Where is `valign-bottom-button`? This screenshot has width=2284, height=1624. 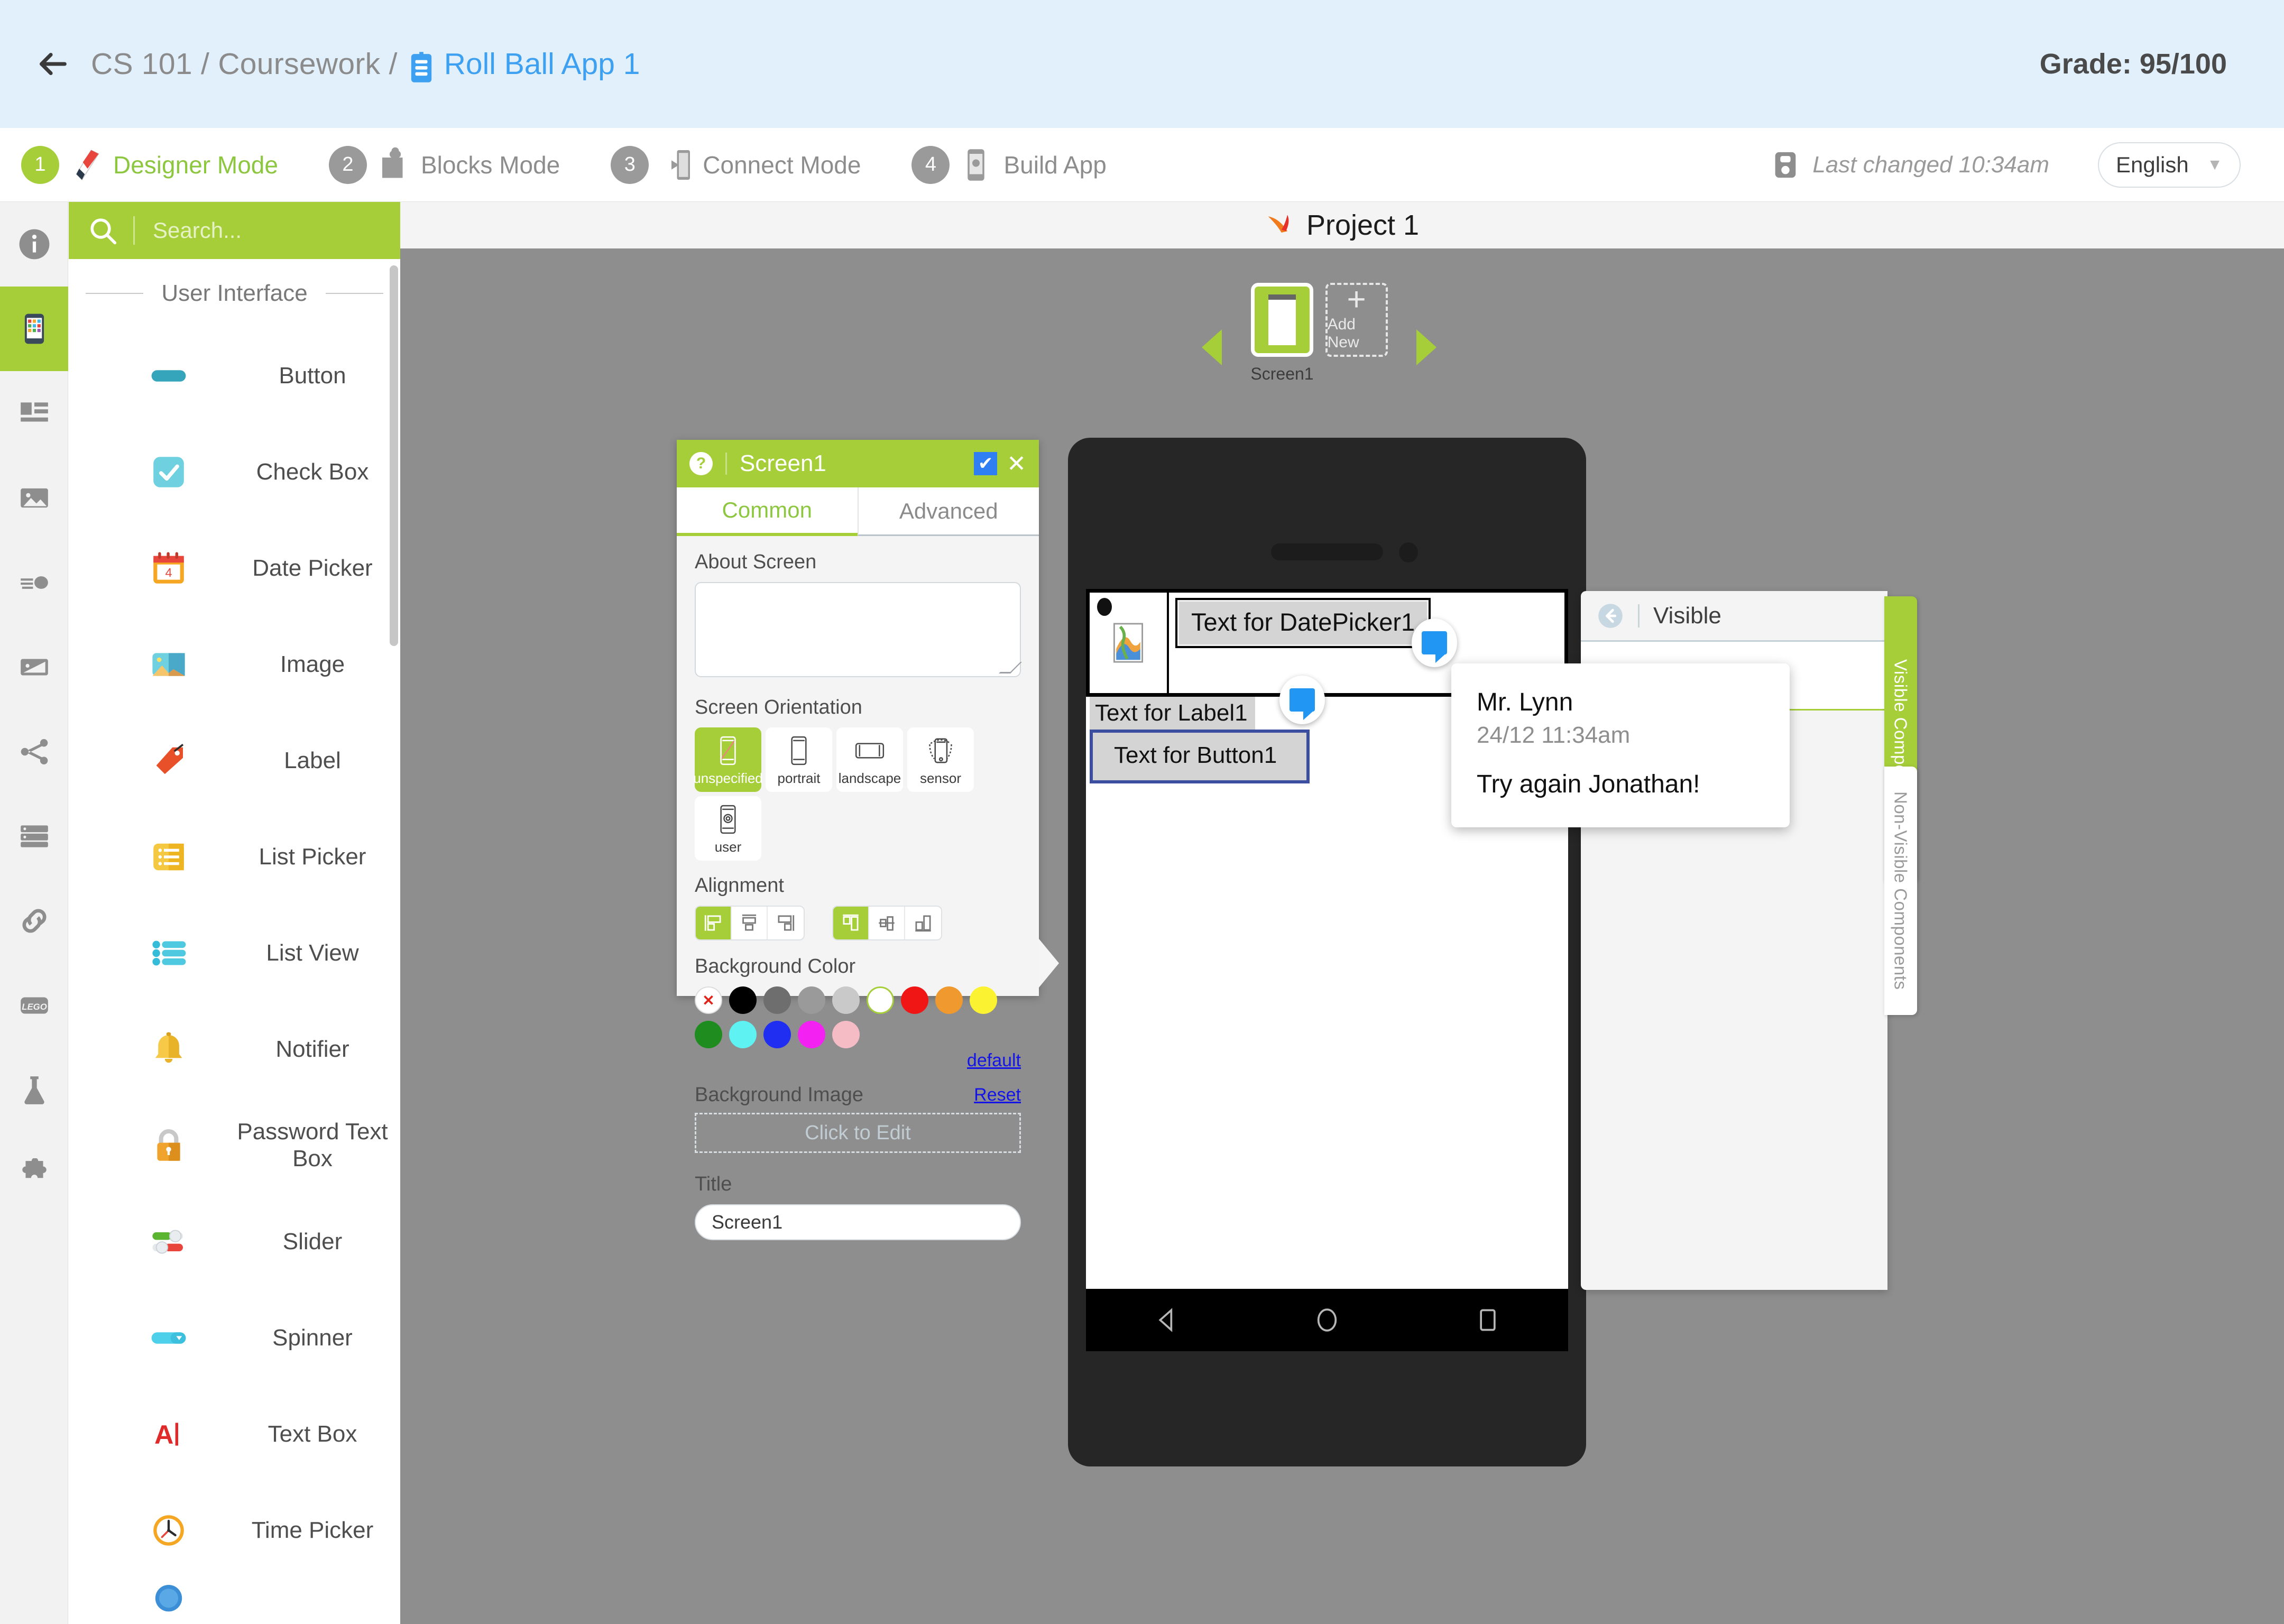 valign-bottom-button is located at coordinates (923, 923).